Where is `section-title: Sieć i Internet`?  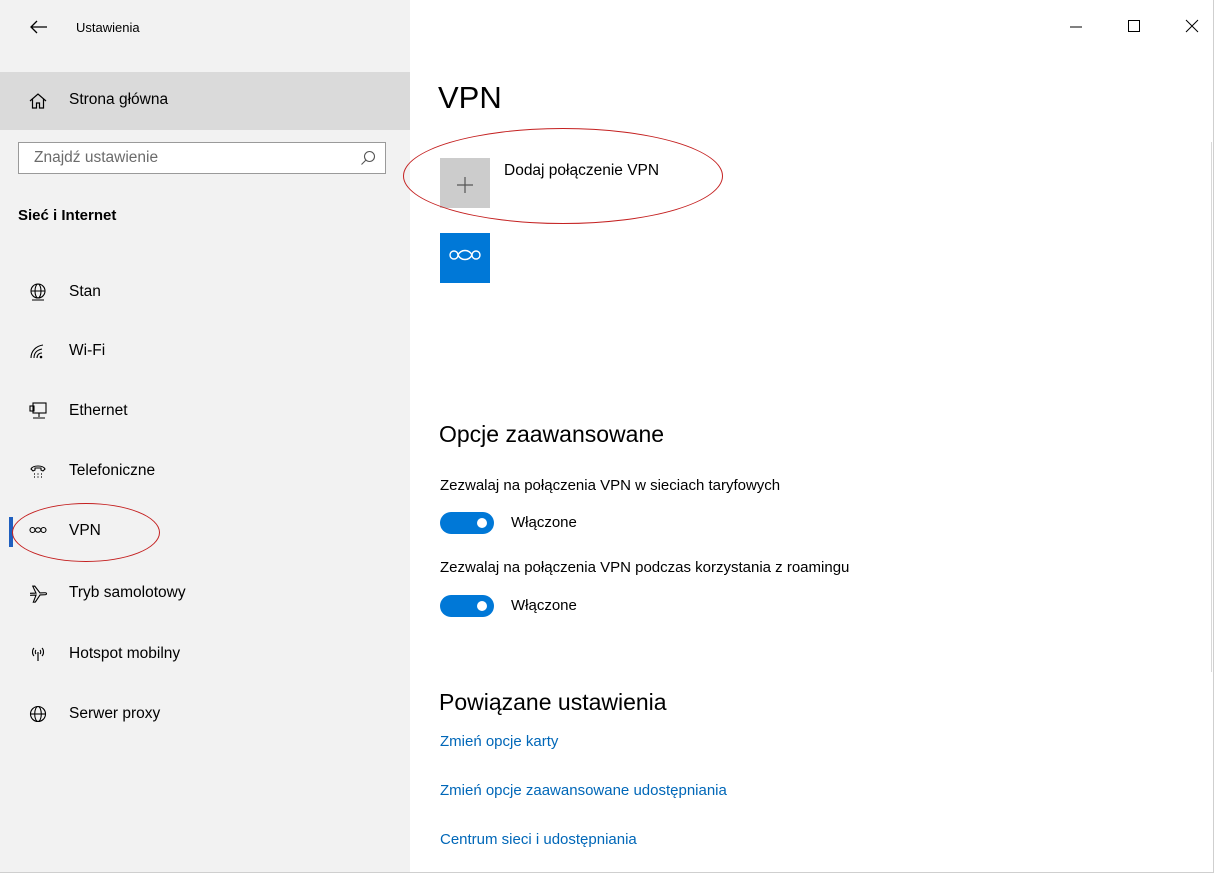
section-title: Sieć i Internet is located at coordinates (67, 215).